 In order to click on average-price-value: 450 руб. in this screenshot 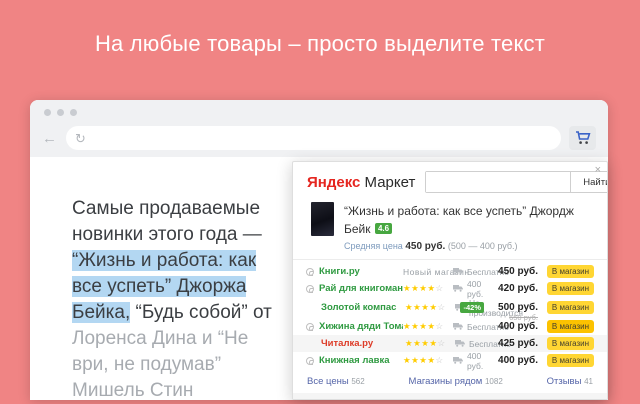, I will do `click(425, 246)`.